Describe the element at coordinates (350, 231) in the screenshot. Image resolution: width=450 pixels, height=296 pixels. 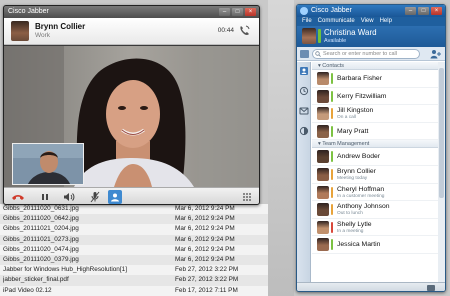
I see `contact-status-note: In a meeting` at that location.